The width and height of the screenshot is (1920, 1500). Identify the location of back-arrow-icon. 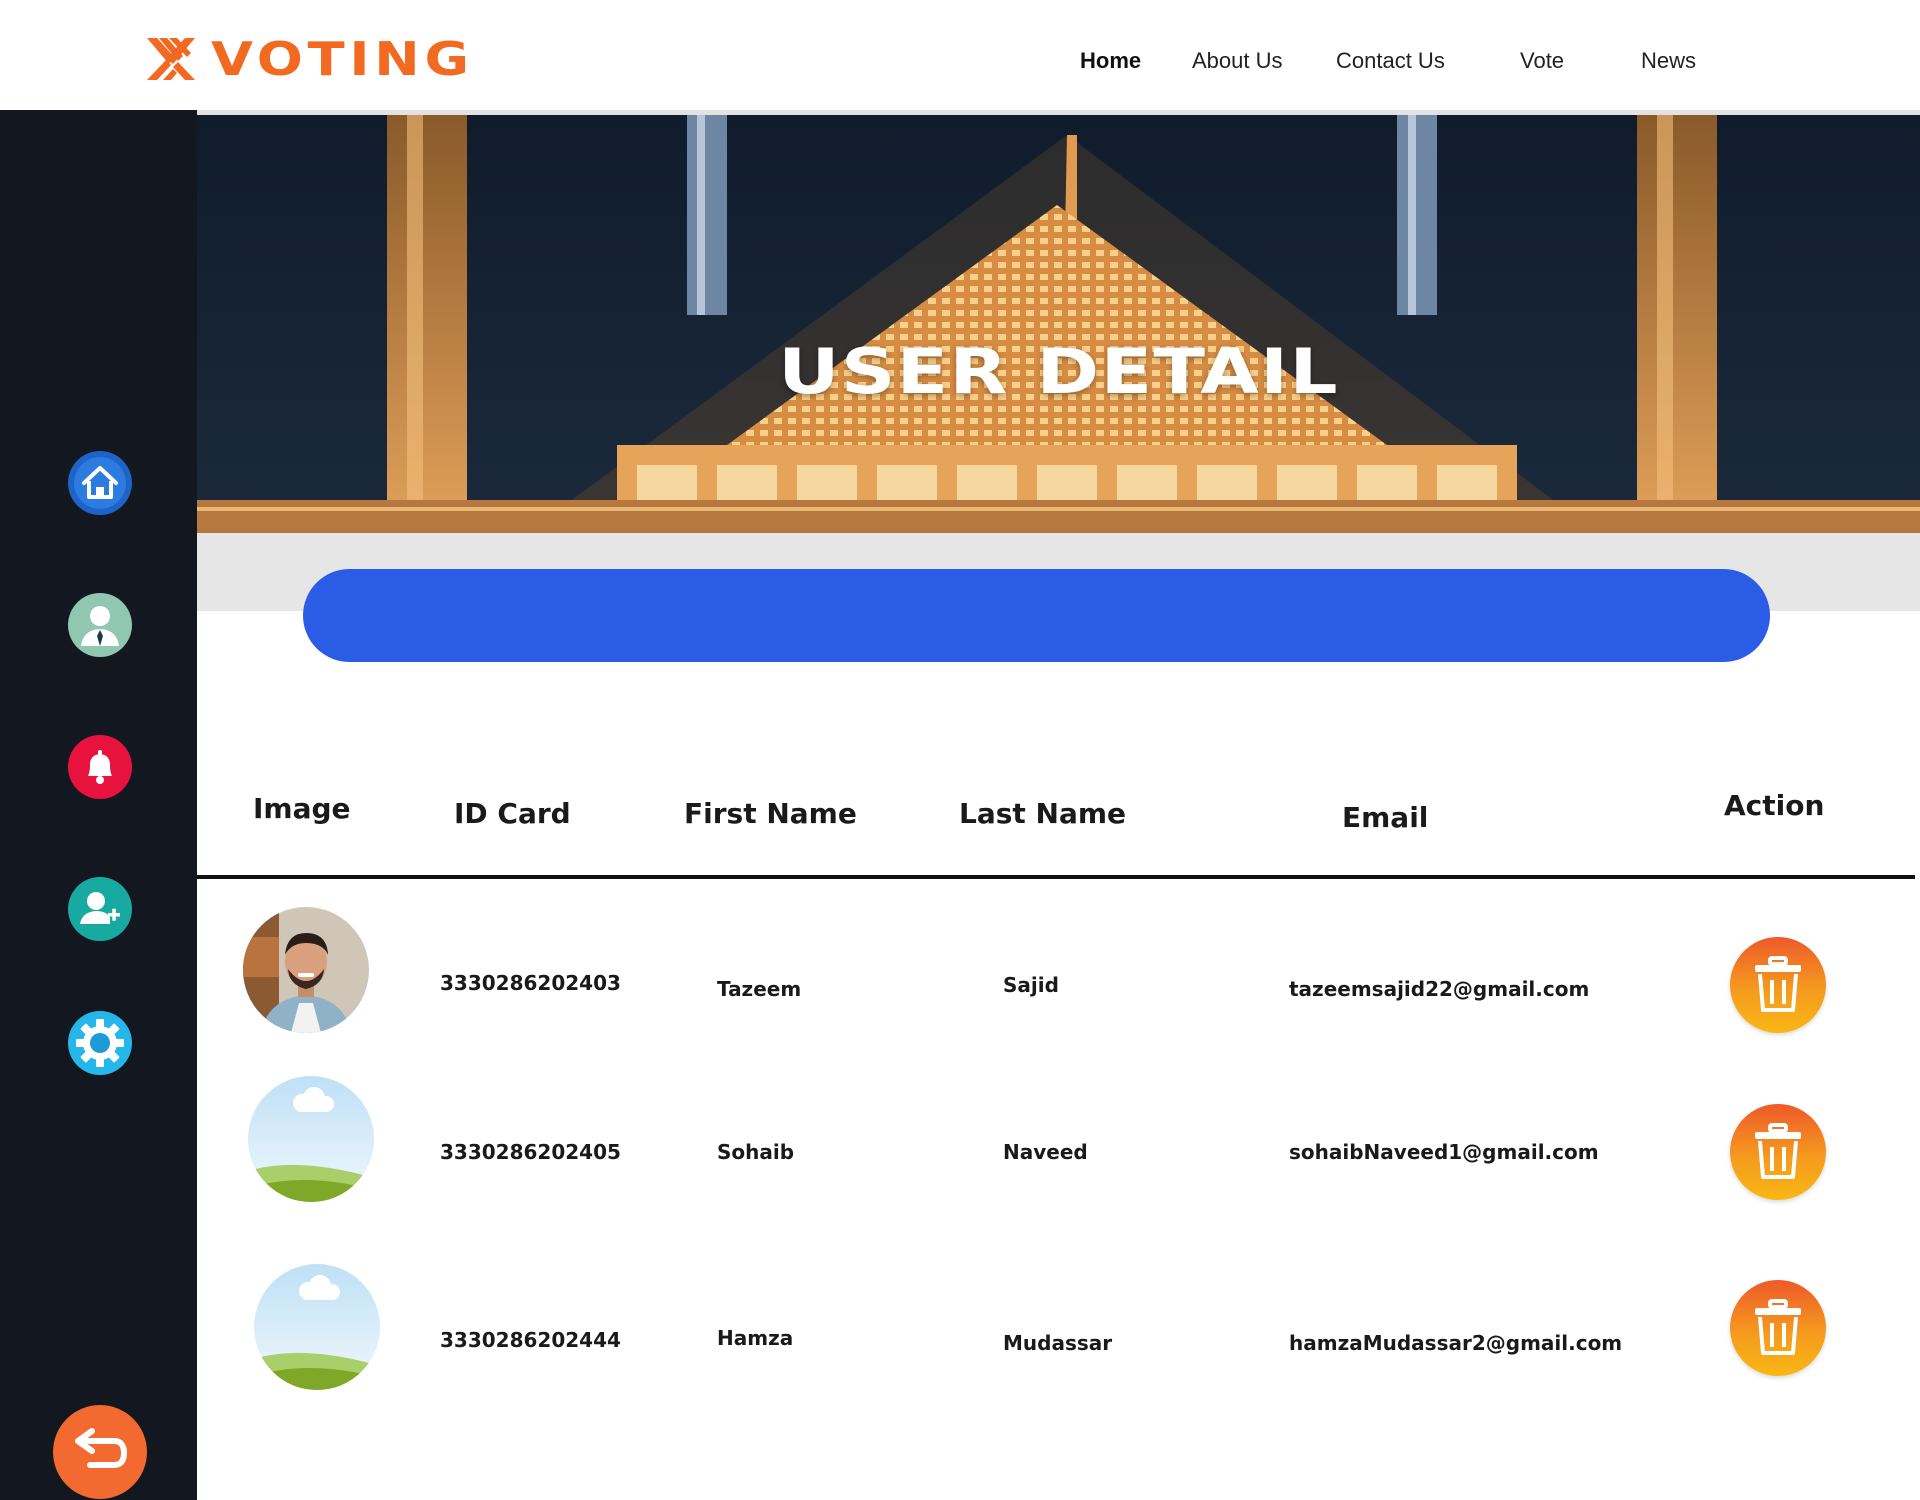
(101, 1448).